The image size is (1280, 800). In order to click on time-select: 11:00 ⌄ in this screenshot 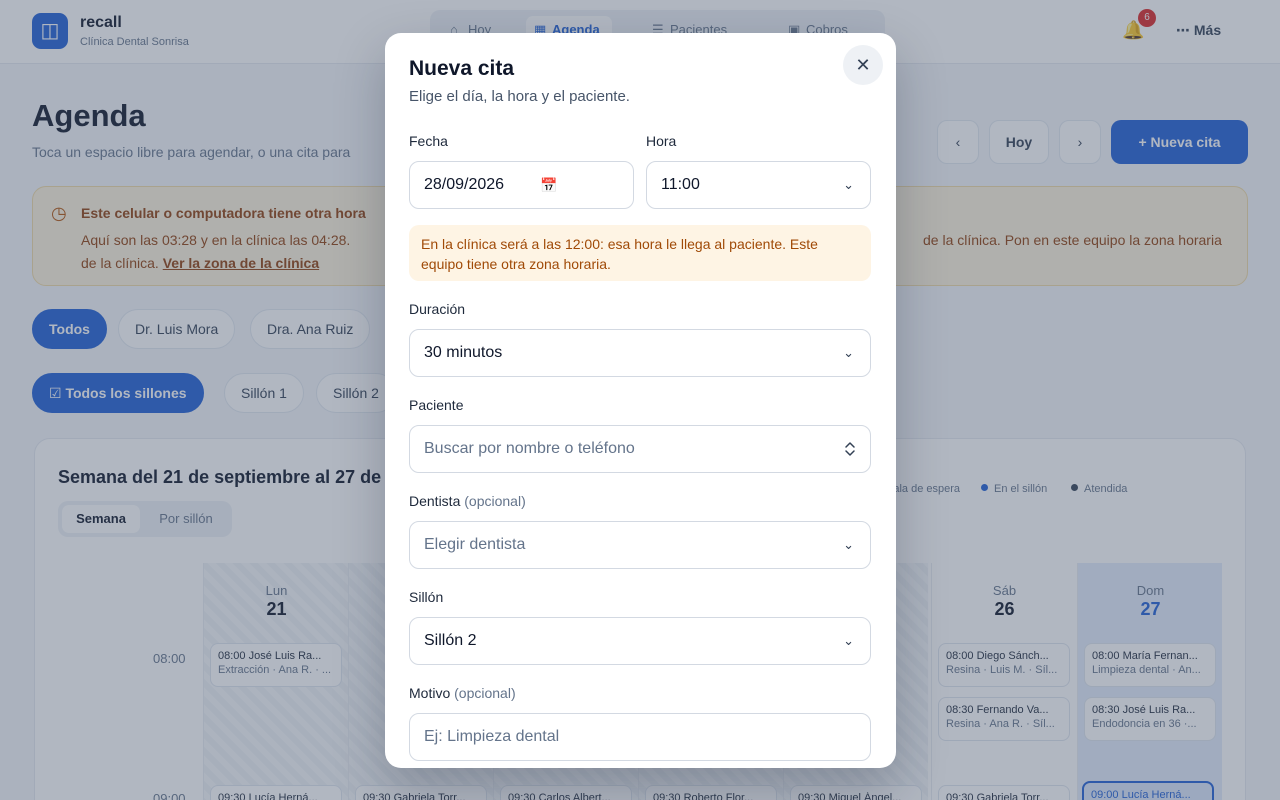, I will do `click(758, 185)`.